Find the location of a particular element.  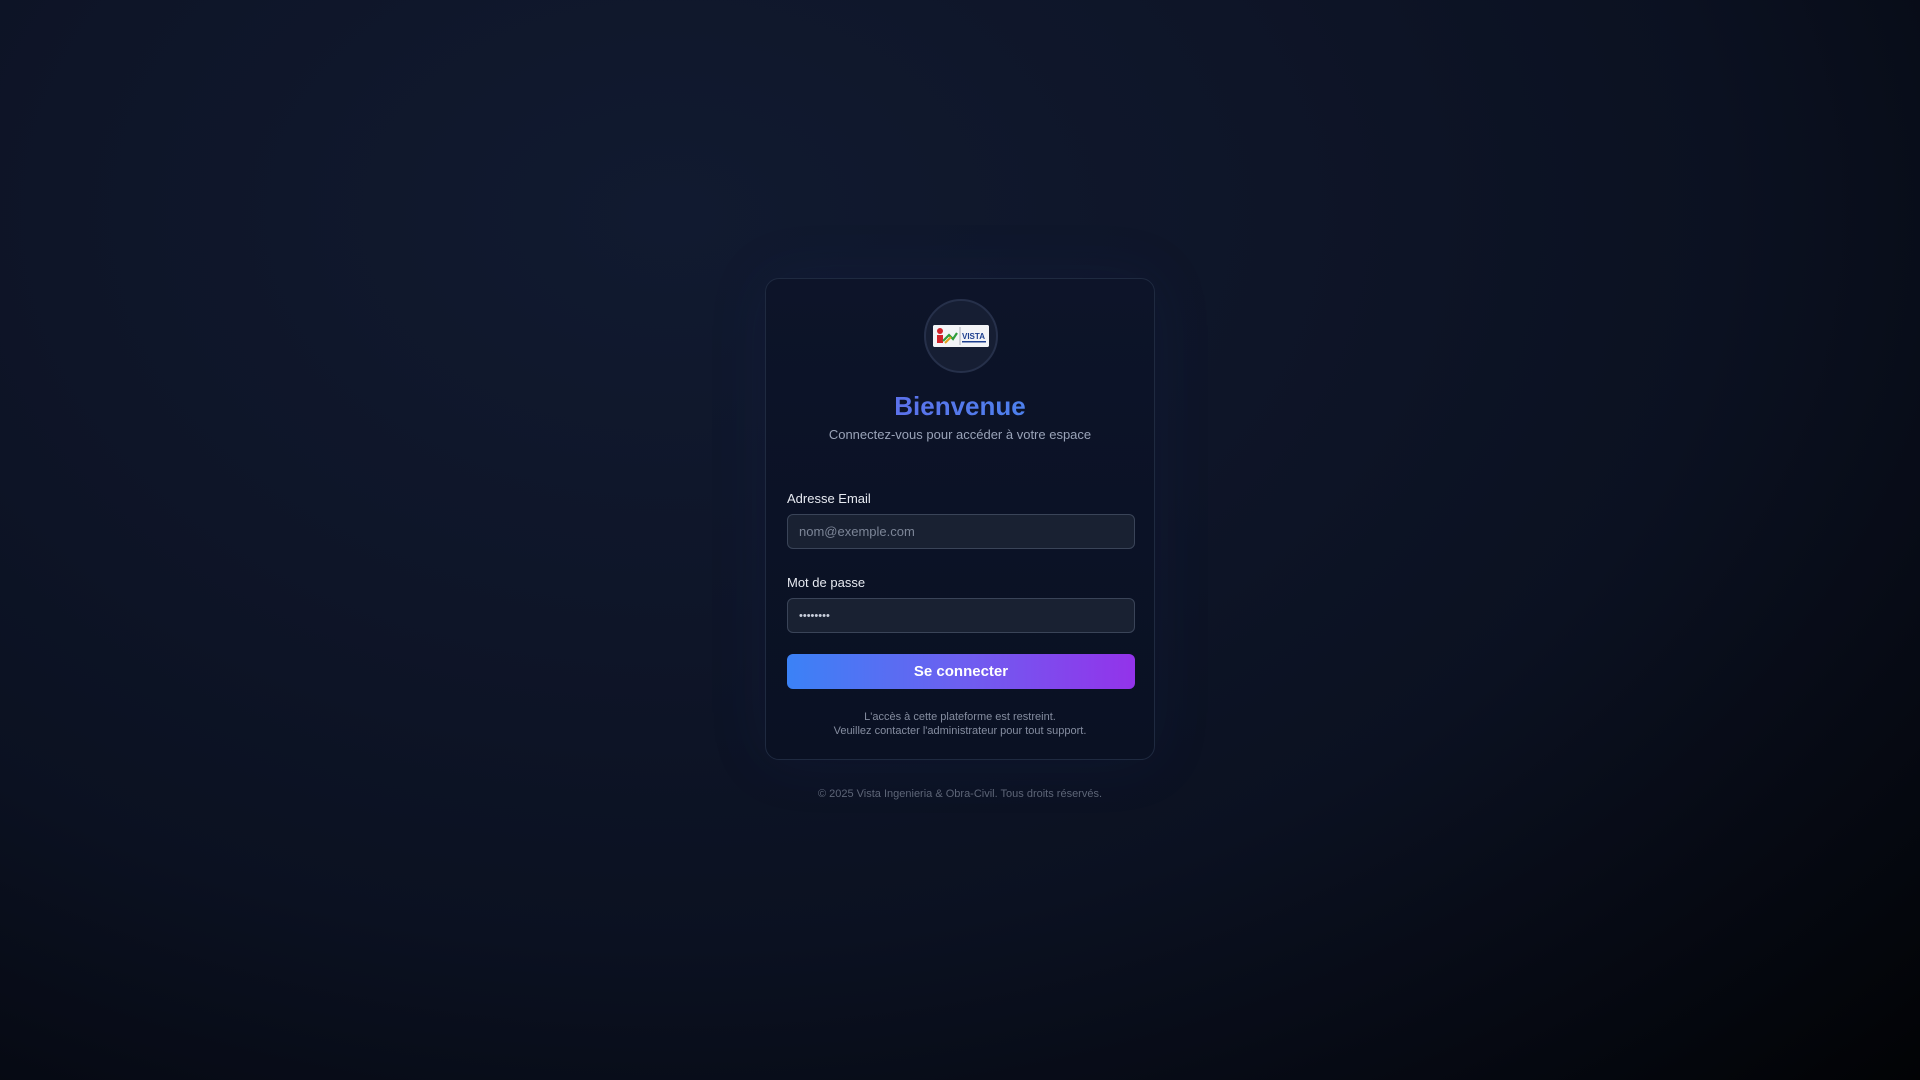

page-title: Bienvenue is located at coordinates (960, 406).